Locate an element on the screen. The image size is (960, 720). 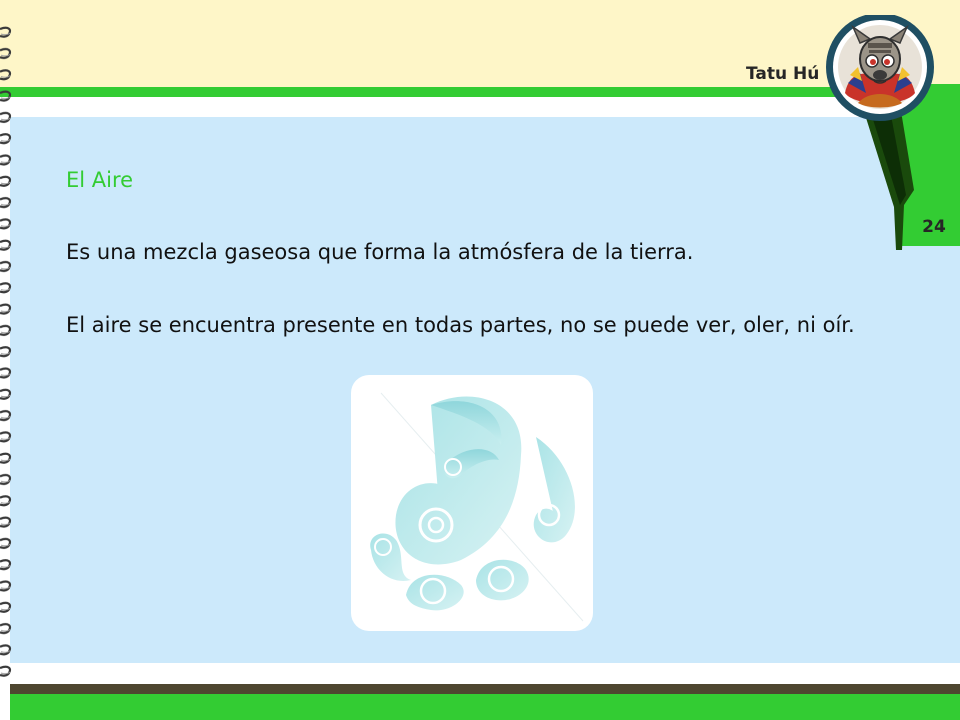
spiral-binding-icon is located at coordinates (6, 355).